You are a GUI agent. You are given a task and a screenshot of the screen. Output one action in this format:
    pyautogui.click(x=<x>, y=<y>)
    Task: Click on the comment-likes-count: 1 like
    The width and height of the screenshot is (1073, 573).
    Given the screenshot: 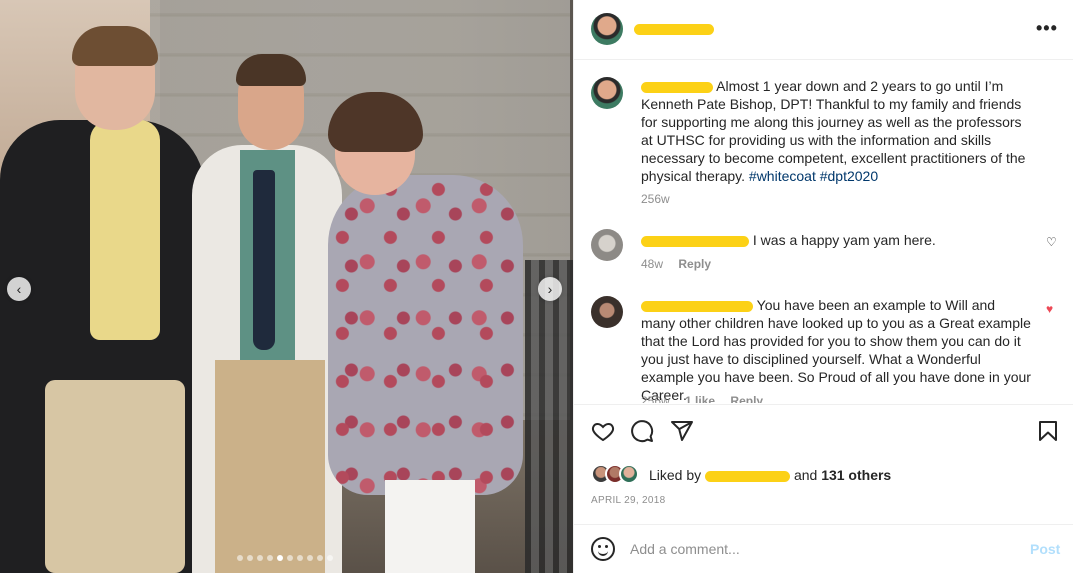 What is the action you would take?
    pyautogui.click(x=700, y=398)
    